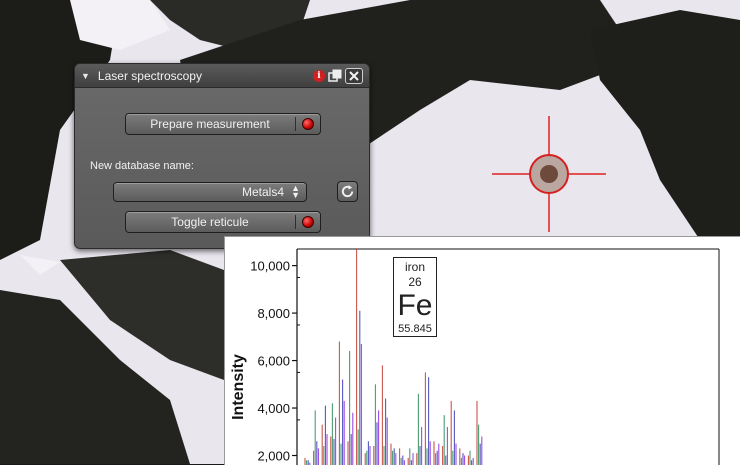 This screenshot has height=465, width=740. I want to click on element-card: iron 26 Fe 55.845, so click(415, 297).